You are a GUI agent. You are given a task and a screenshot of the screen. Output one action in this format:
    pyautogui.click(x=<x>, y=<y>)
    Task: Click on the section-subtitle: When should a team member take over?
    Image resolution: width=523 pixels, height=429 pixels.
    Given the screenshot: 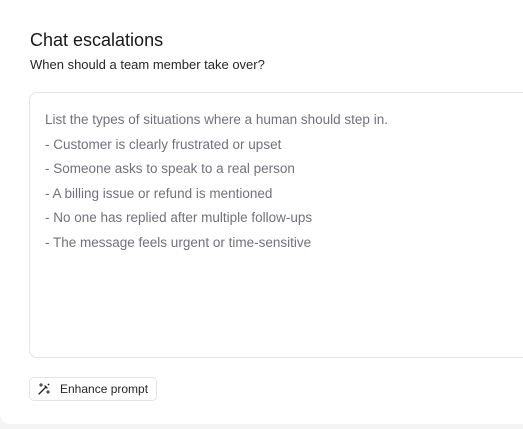 What is the action you would take?
    pyautogui.click(x=147, y=64)
    